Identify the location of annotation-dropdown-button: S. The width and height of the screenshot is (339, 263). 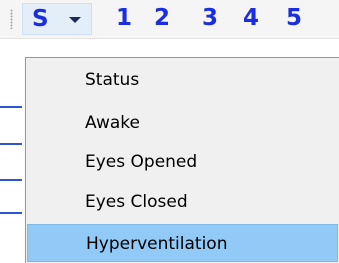
(57, 19).